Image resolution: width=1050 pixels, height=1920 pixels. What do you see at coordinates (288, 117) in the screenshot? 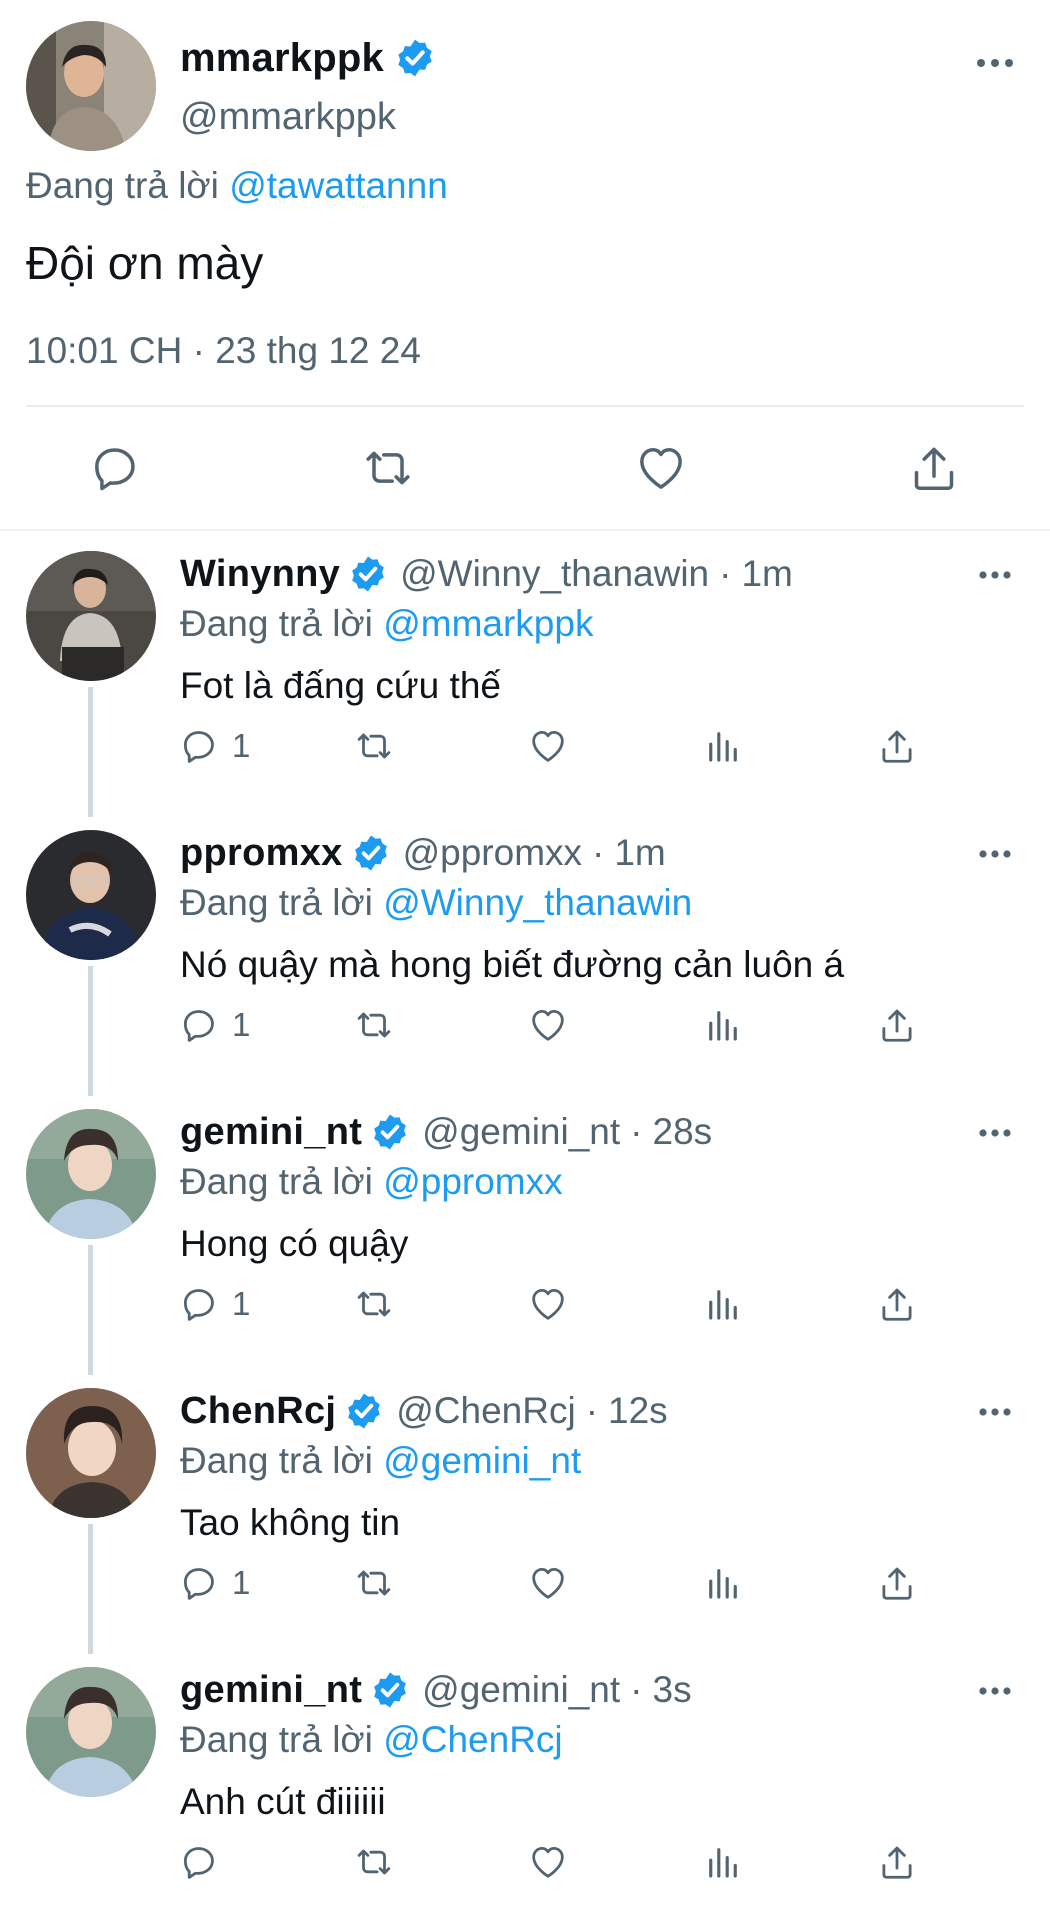
I see `author-handle: @mmarkppk` at bounding box center [288, 117].